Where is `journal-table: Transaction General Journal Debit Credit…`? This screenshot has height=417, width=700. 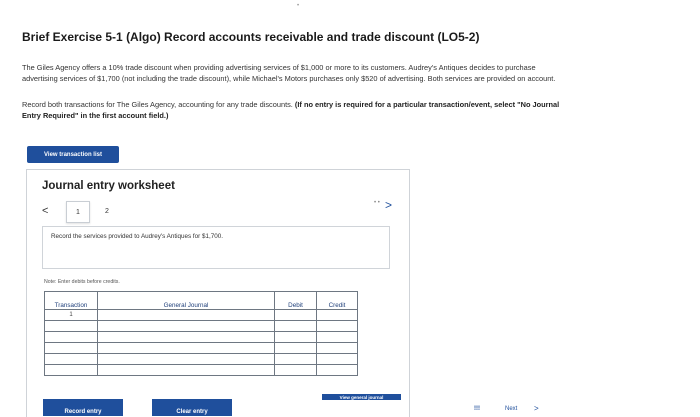 journal-table: Transaction General Journal Debit Credit… is located at coordinates (201, 333).